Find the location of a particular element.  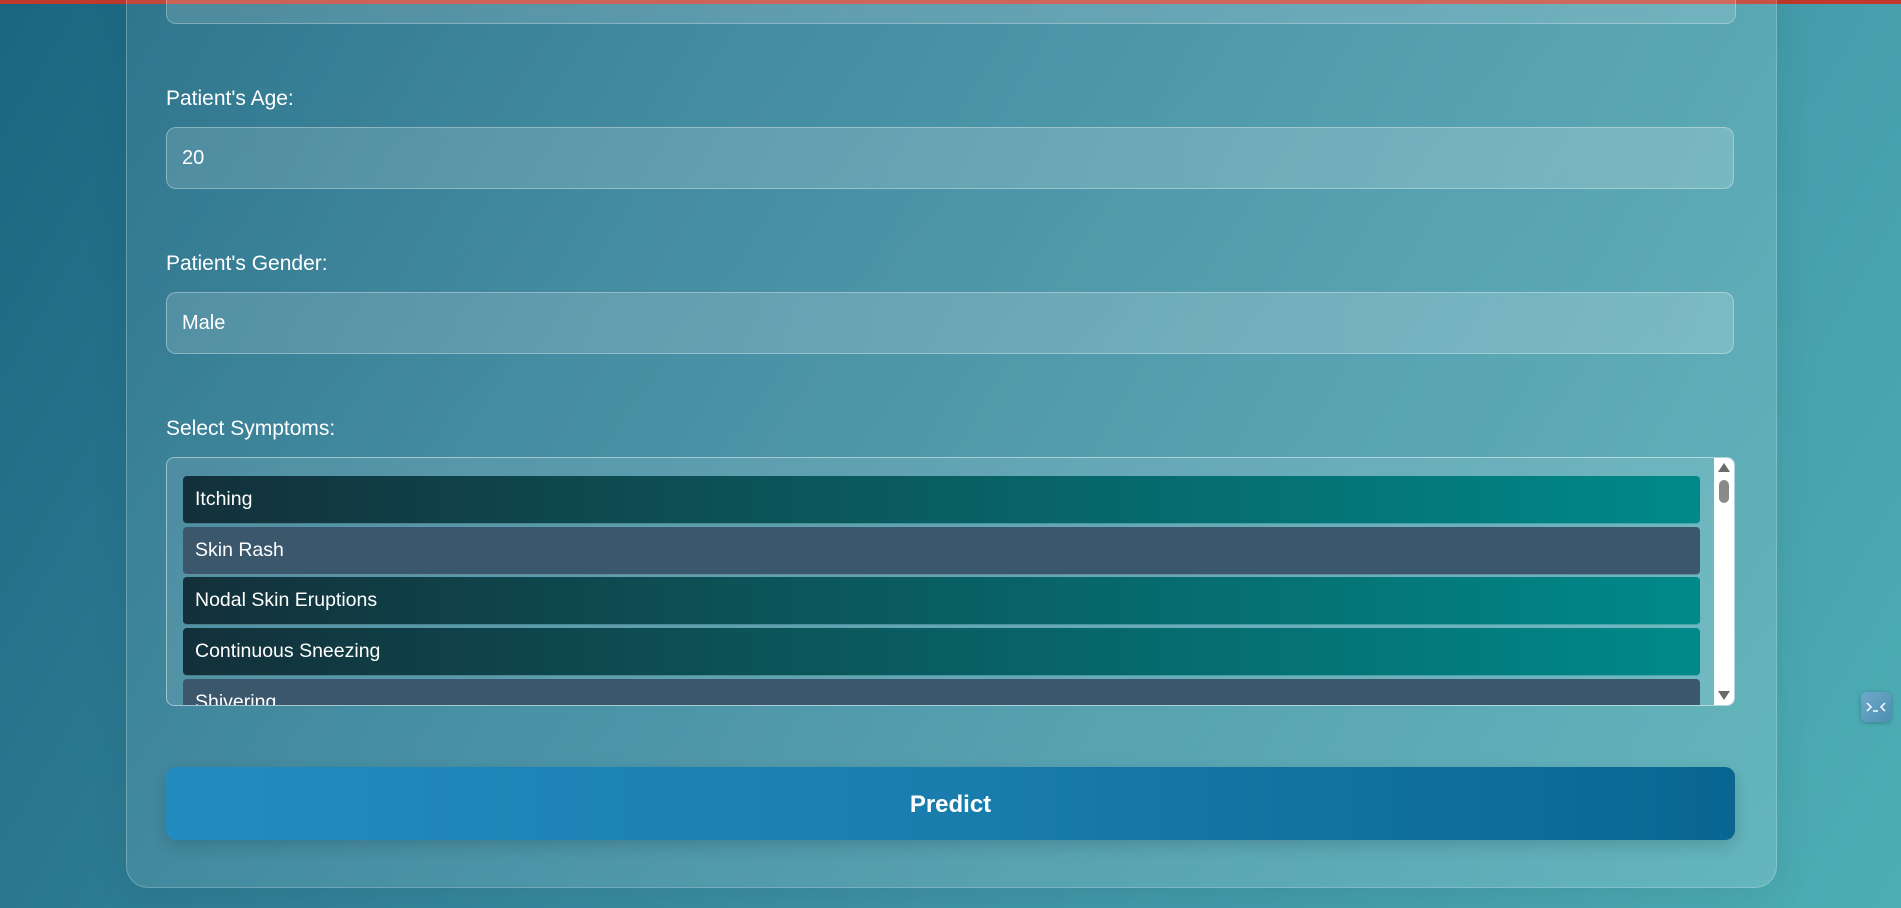

listbox-scrollbar is located at coordinates (1724, 581).